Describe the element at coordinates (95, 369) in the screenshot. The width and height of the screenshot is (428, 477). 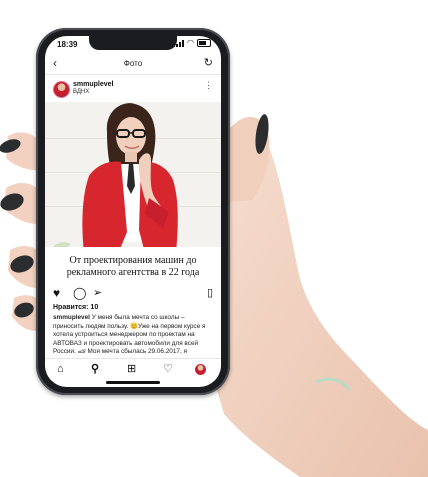
I see `search-icon: ⚲` at that location.